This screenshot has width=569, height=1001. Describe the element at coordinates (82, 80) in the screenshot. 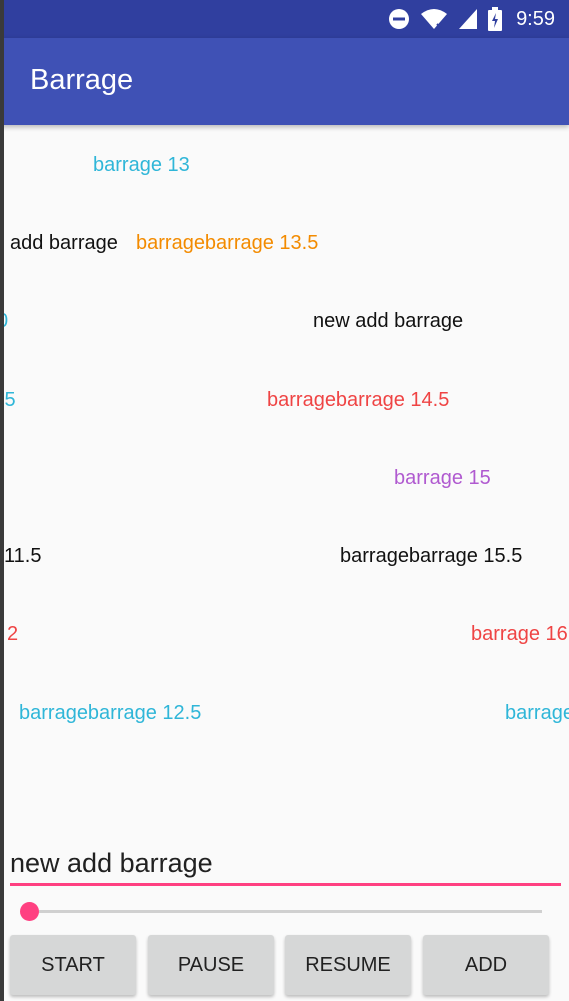

I see `app-title: Barrage` at that location.